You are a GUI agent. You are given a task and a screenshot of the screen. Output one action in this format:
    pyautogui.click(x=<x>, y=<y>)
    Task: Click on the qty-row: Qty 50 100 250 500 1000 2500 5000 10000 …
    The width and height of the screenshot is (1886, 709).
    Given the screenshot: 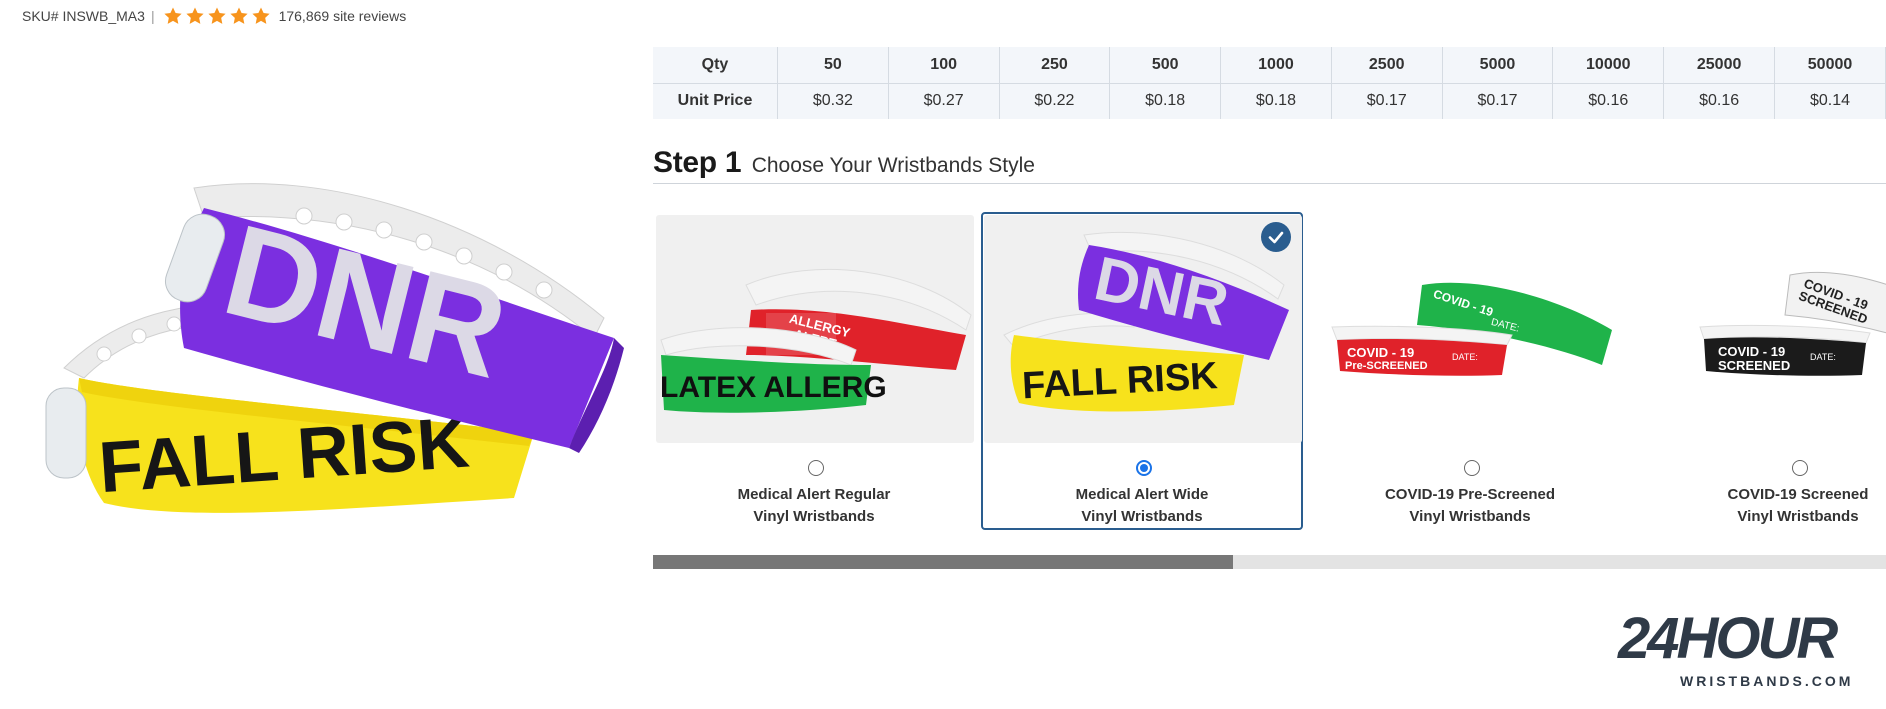 What is the action you would take?
    pyautogui.click(x=1269, y=65)
    